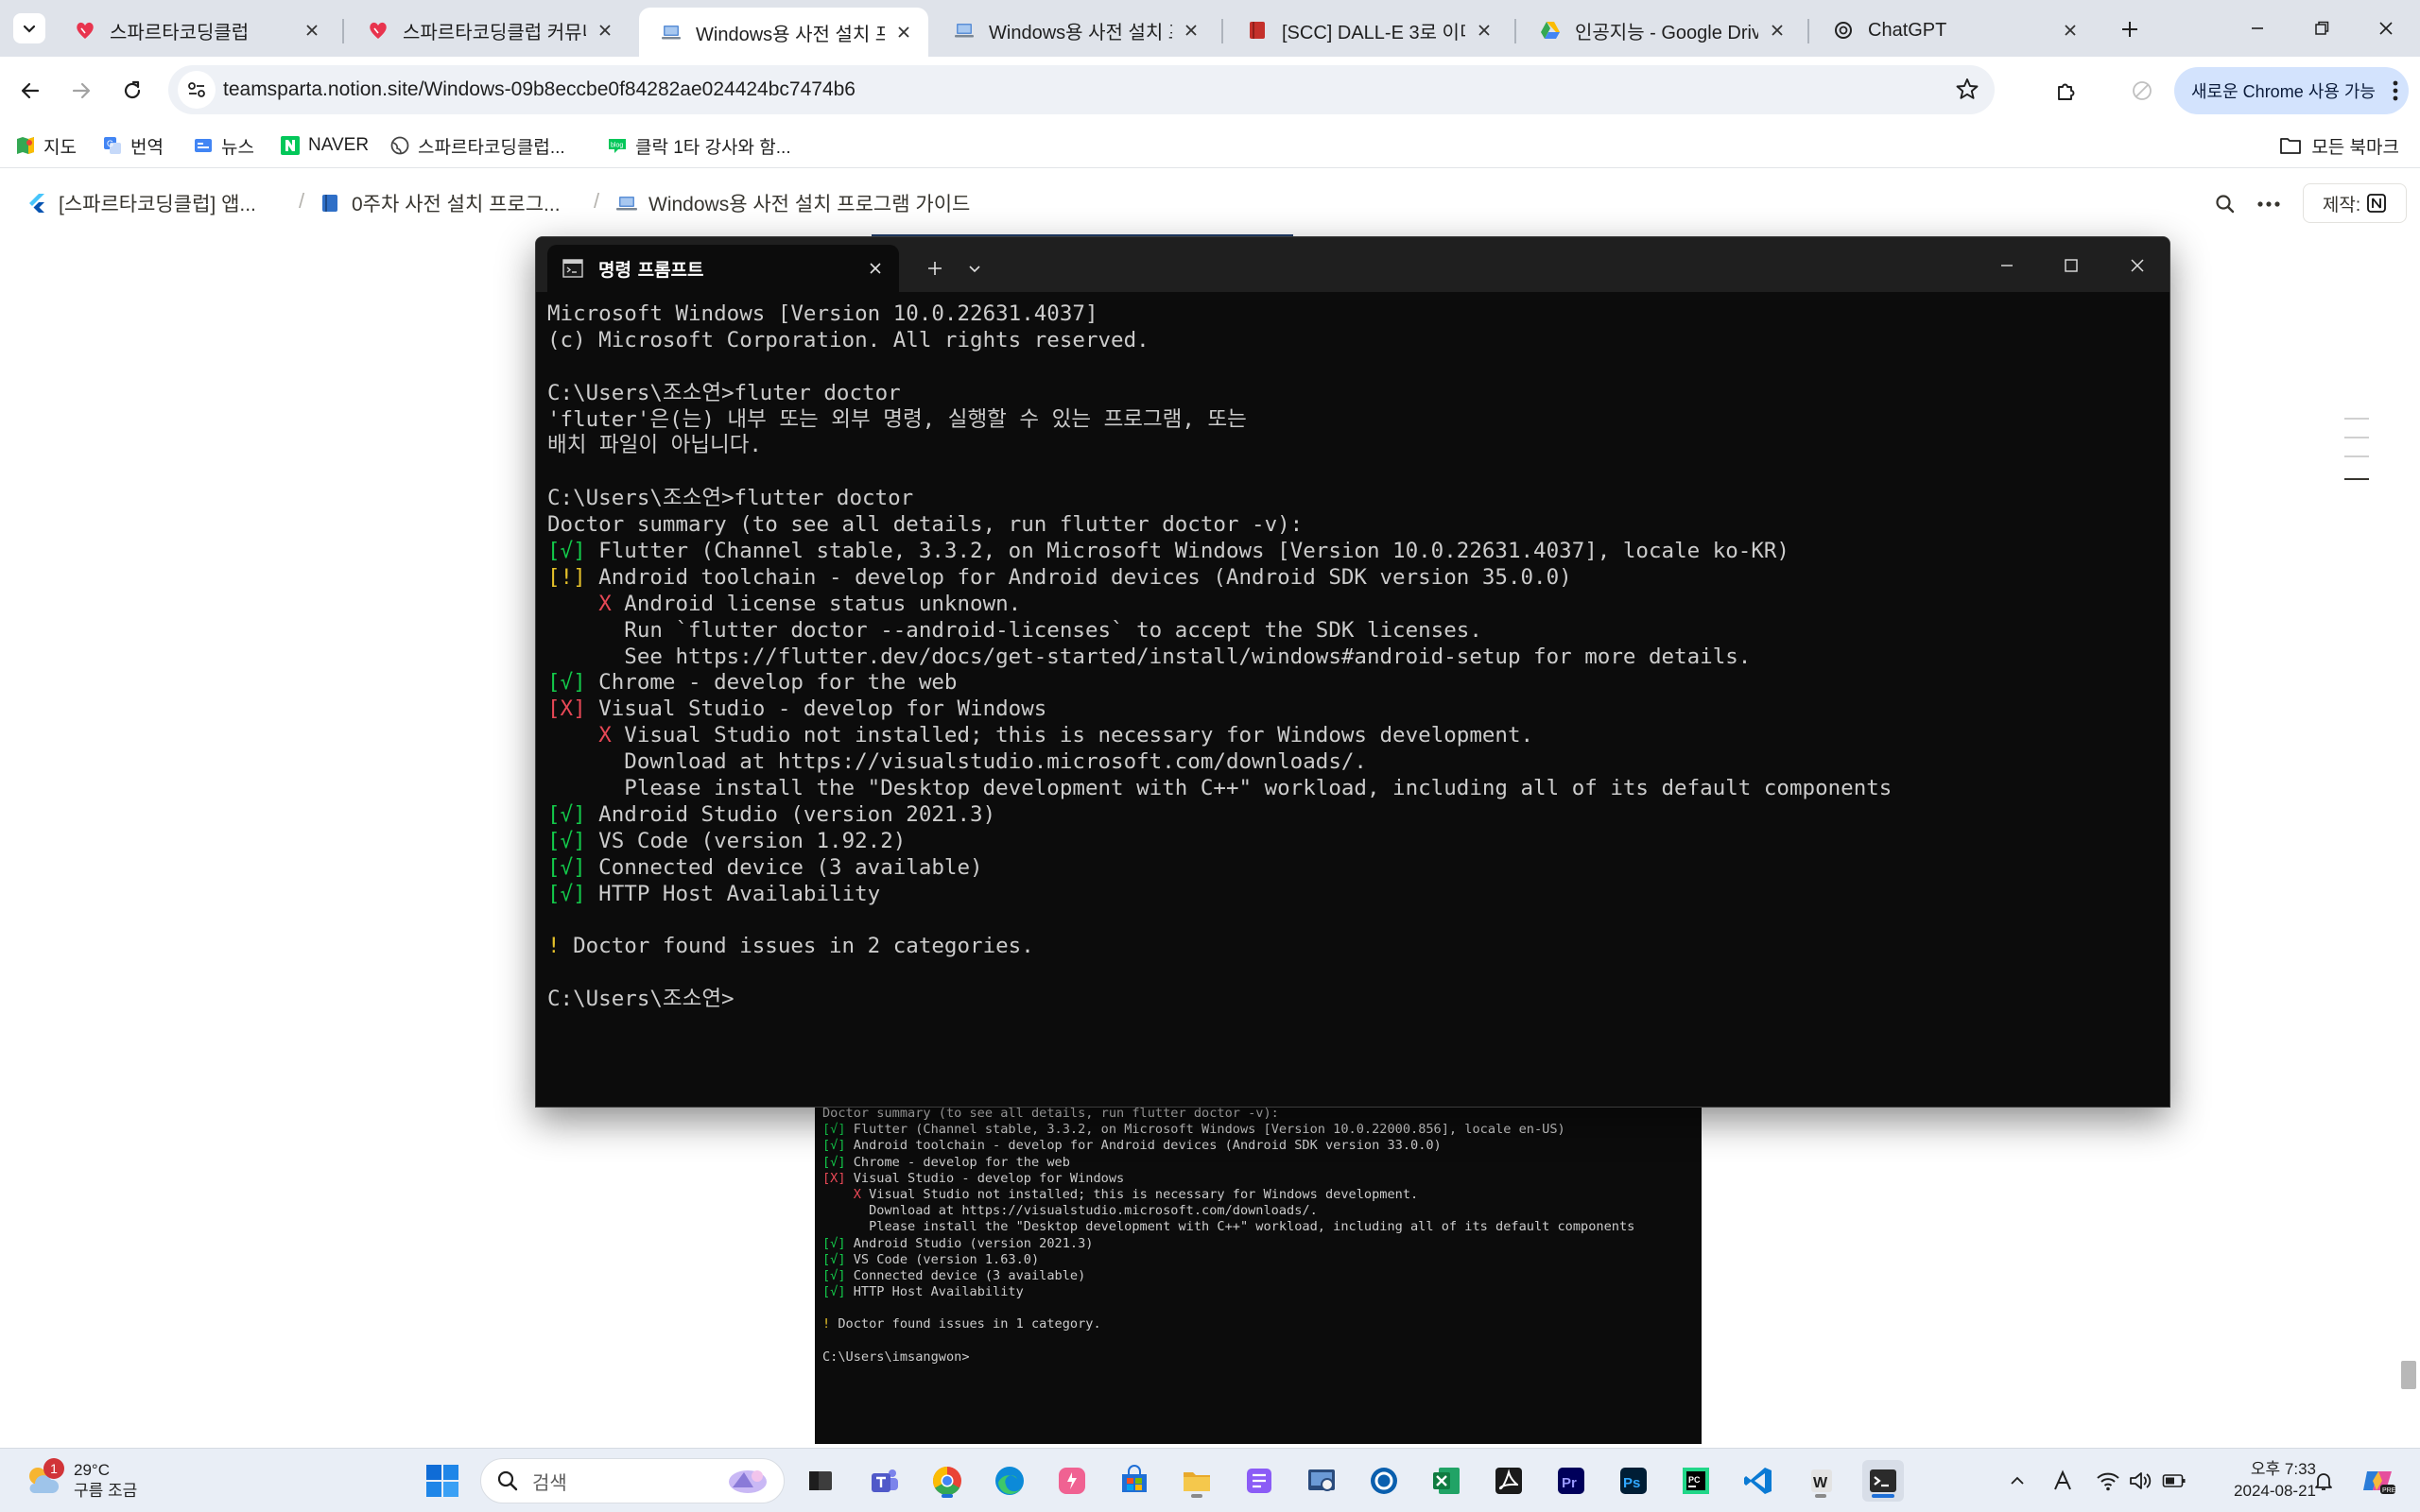 The image size is (2420, 1512). I want to click on chrome-update-button: 새로운 Chrome 사용 가능, so click(2291, 90).